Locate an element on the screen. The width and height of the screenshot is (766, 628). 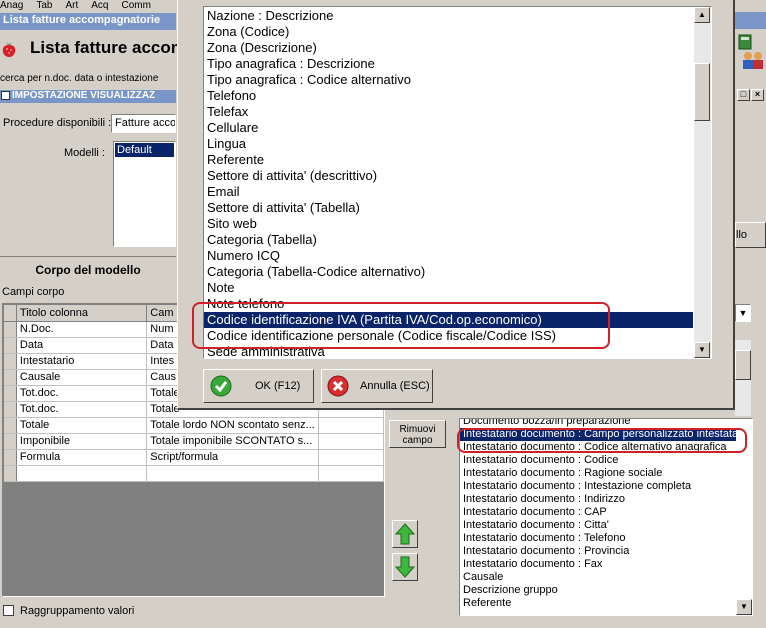
page-title: Lista fatture accom is located at coordinates (108, 47).